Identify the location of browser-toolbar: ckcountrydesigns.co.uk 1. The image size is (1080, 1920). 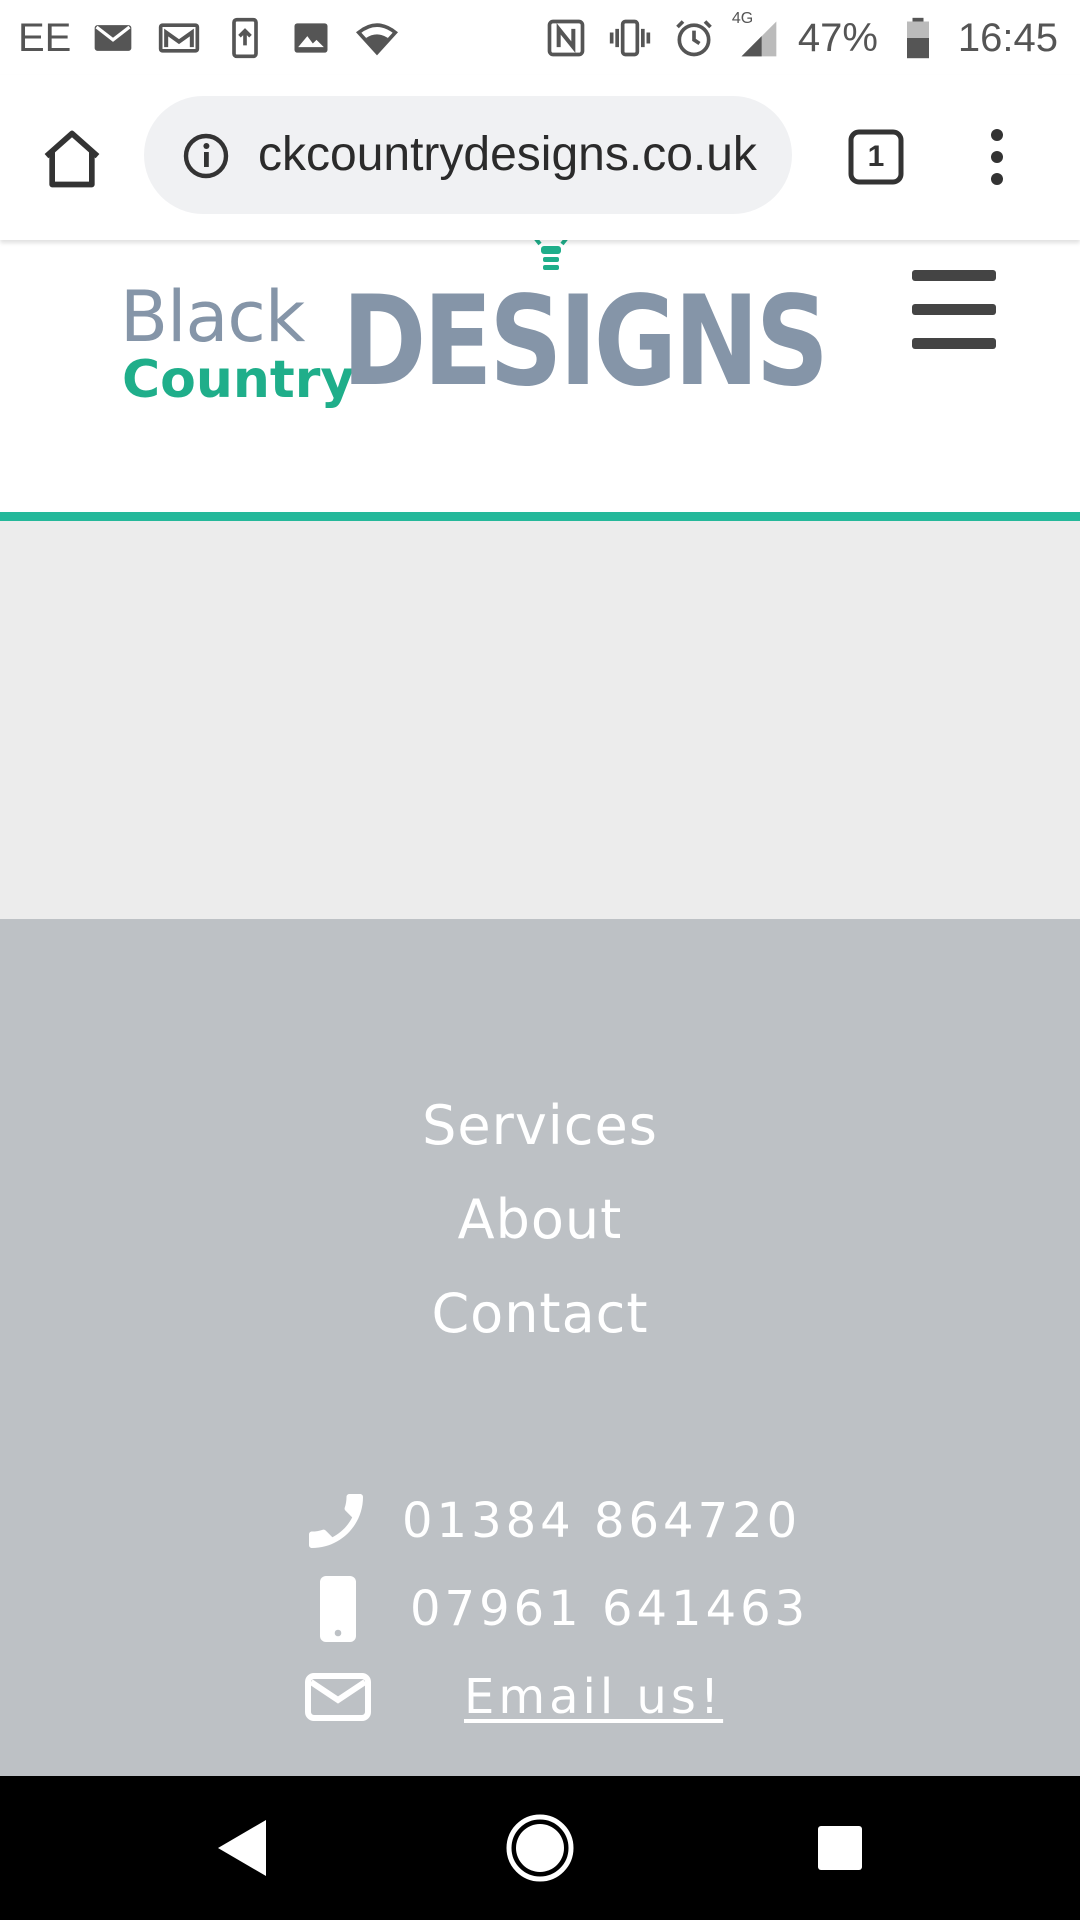
(540, 157).